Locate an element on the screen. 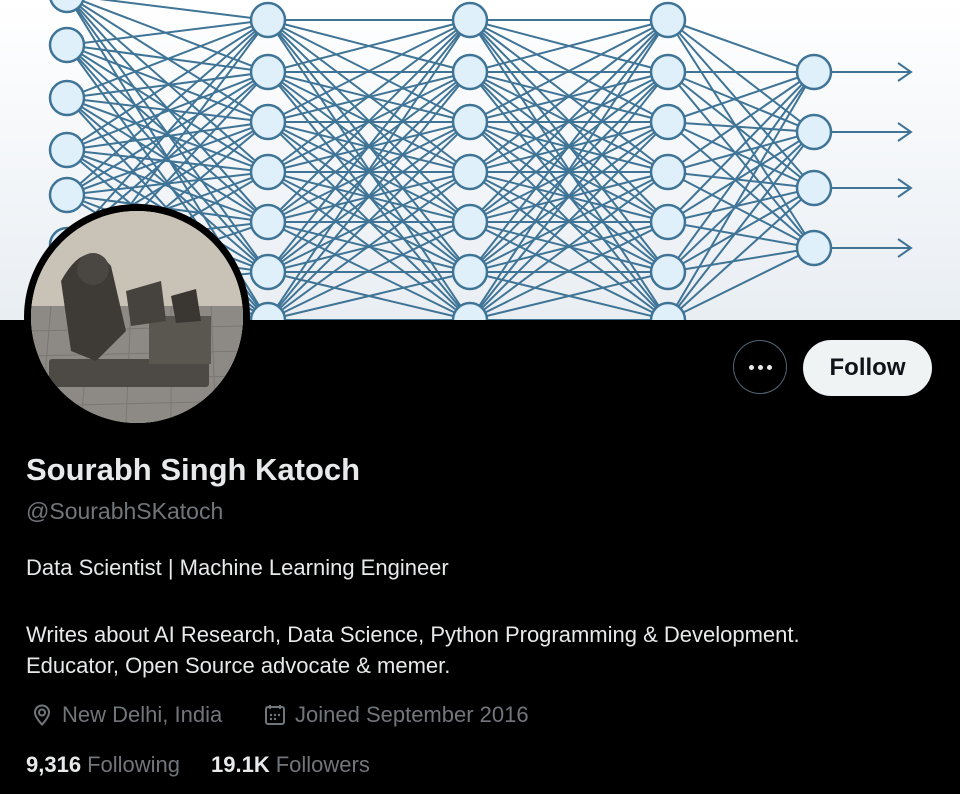  profile-handle: @SourabhSKatoch is located at coordinates (125, 511).